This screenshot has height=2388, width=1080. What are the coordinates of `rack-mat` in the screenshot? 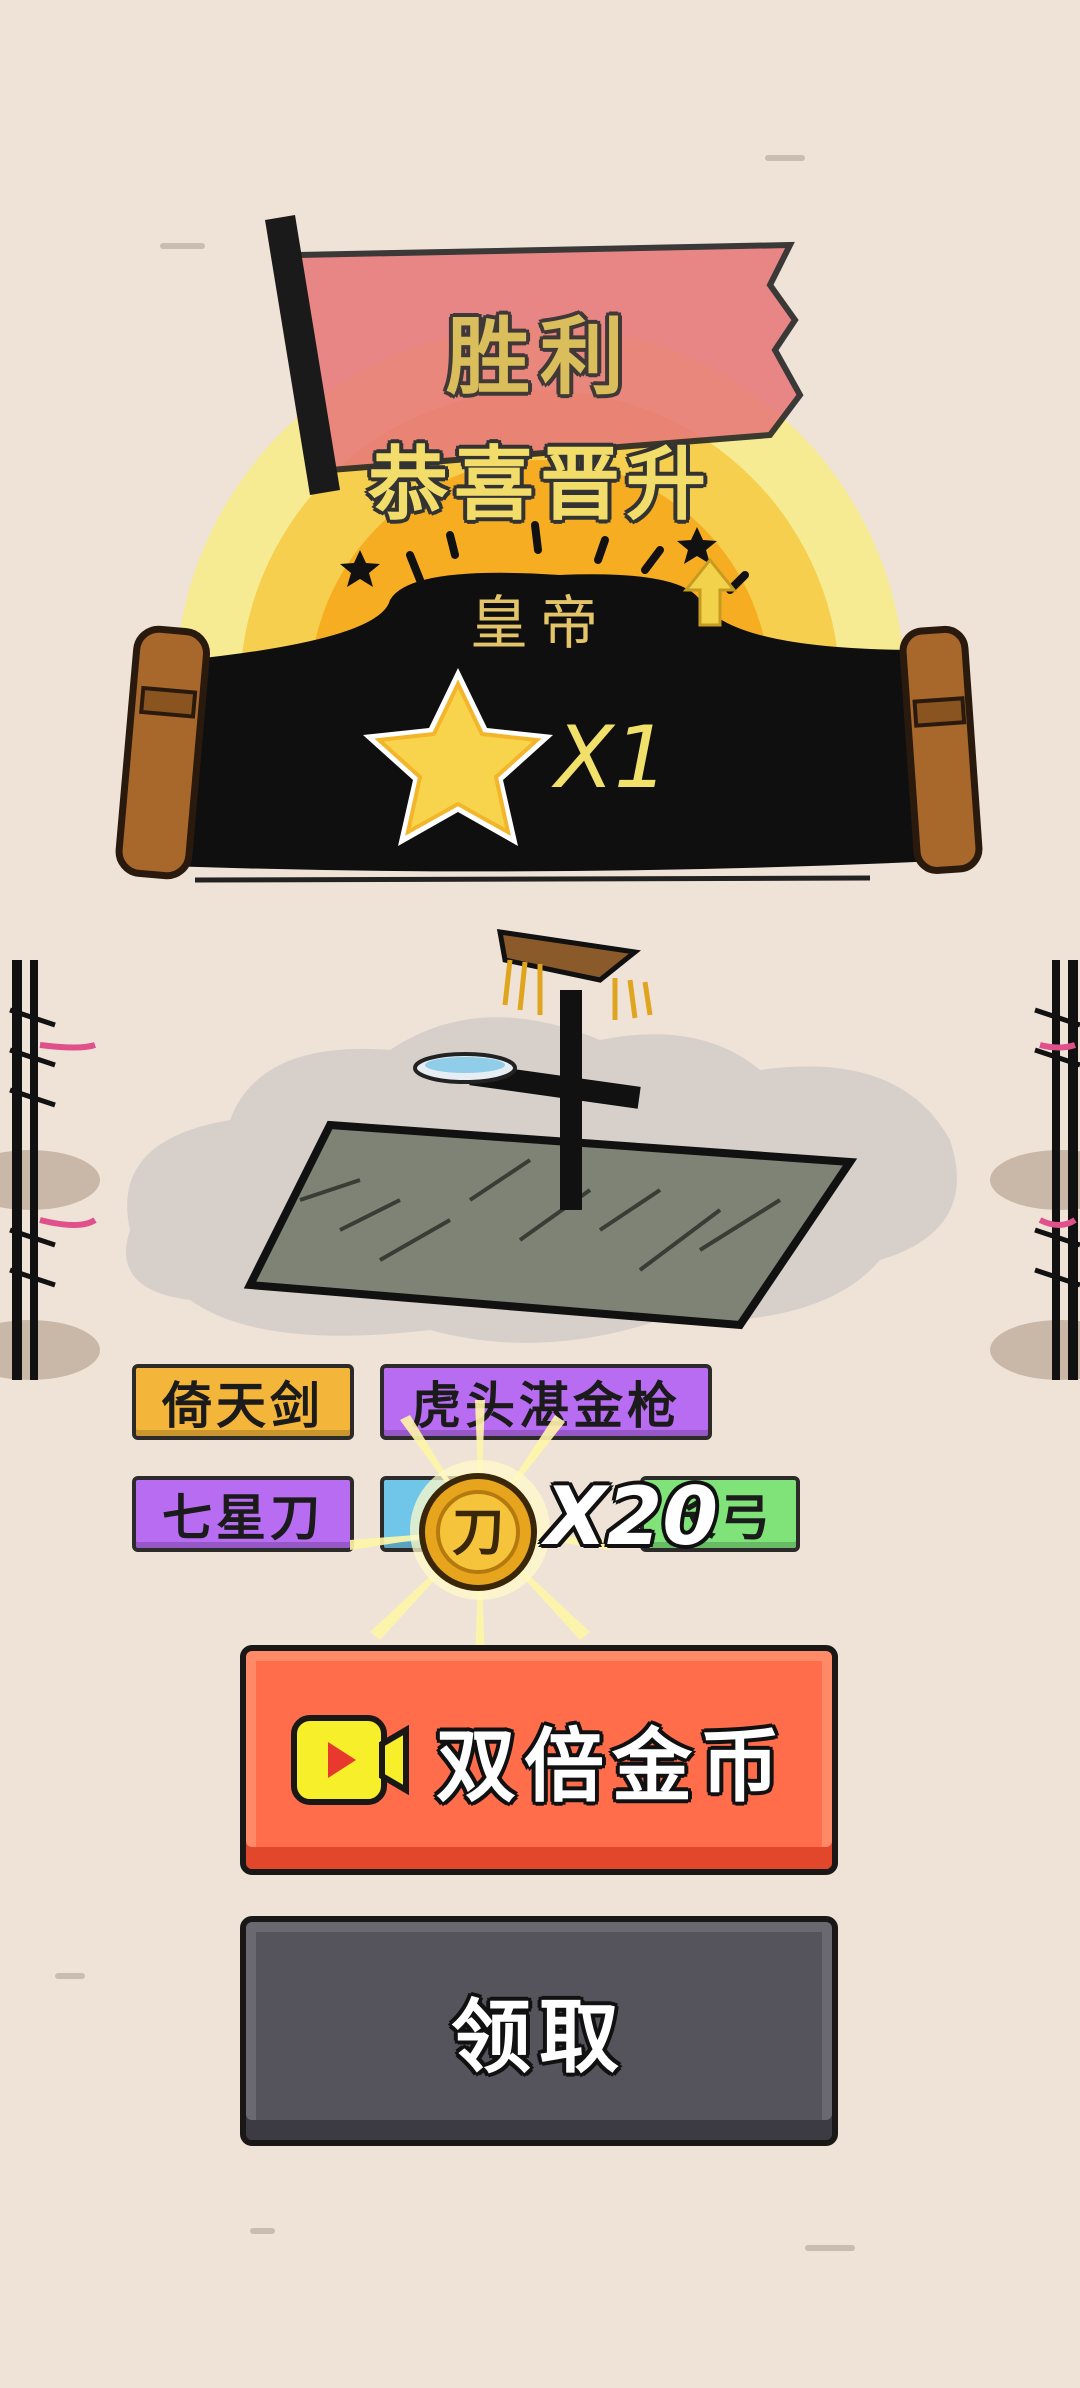 It's located at (550, 1225).